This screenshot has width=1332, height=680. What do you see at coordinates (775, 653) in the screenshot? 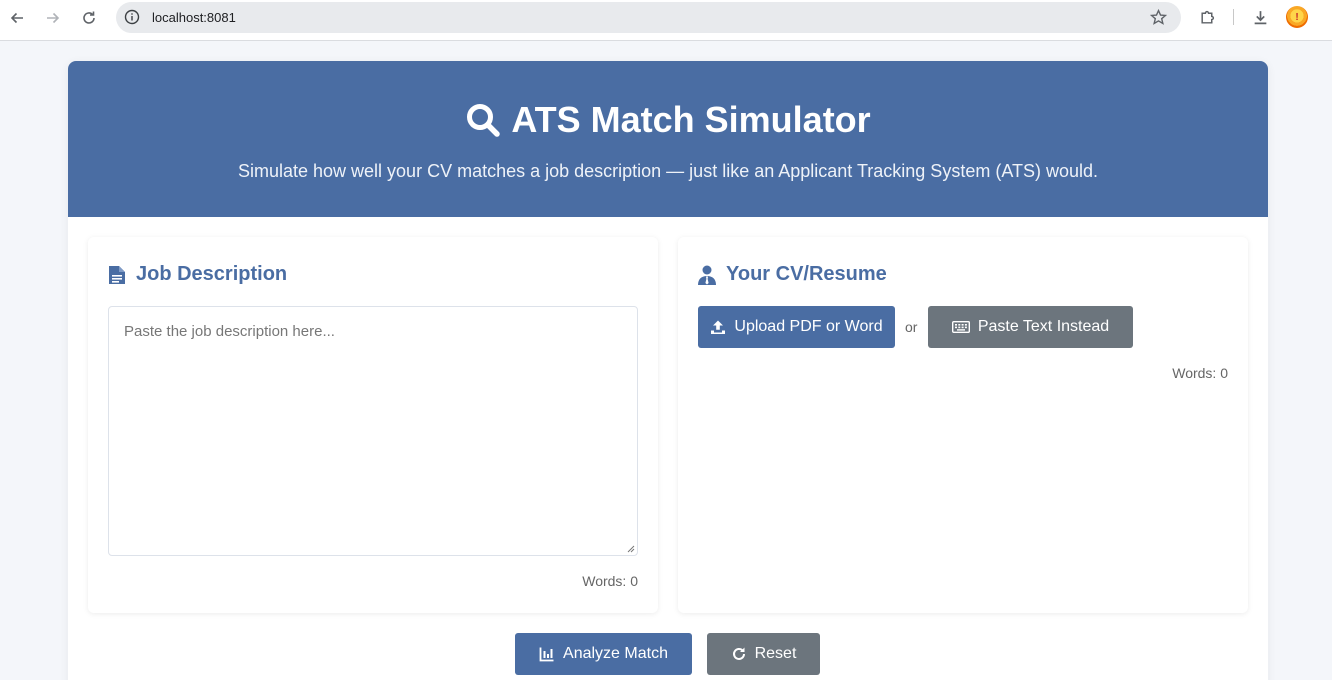
I see `reset-label: Reset` at bounding box center [775, 653].